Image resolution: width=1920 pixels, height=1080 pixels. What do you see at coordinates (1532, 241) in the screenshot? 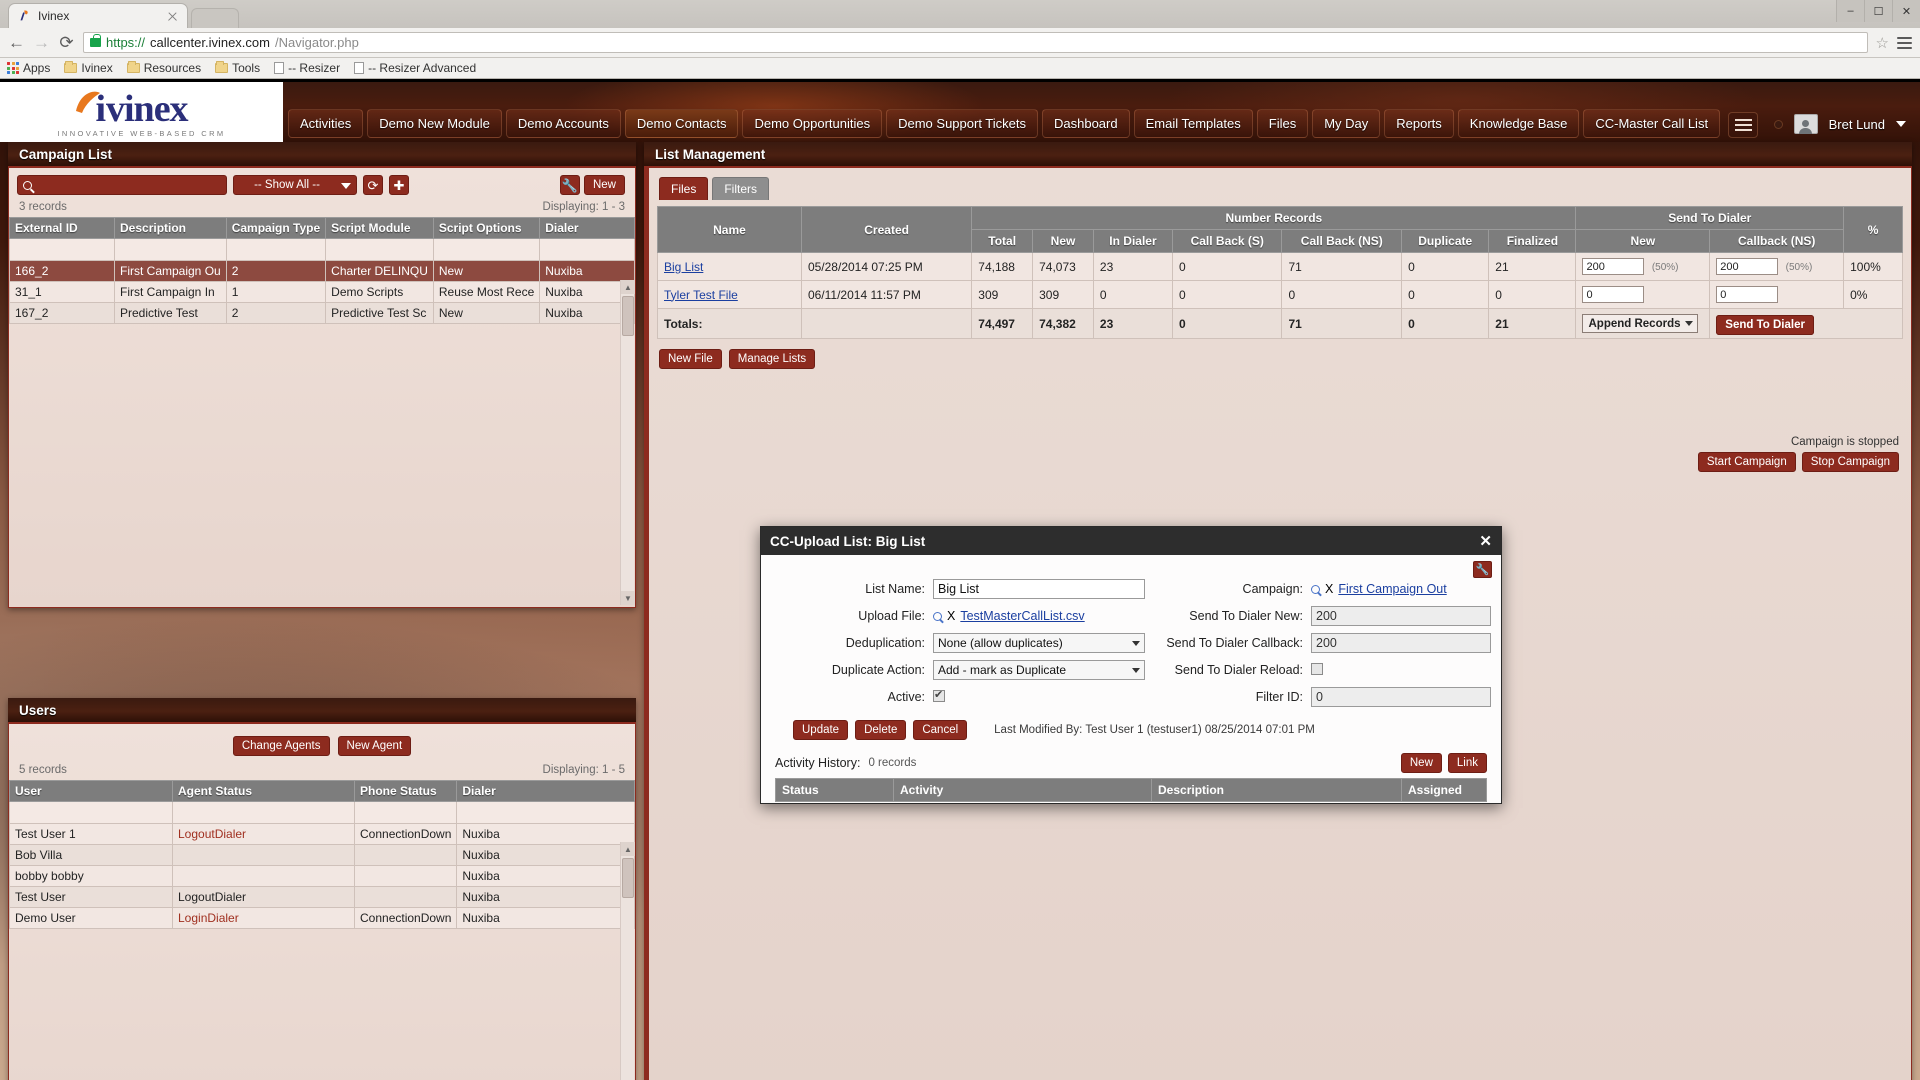
I see `column-finalized: Finalized` at bounding box center [1532, 241].